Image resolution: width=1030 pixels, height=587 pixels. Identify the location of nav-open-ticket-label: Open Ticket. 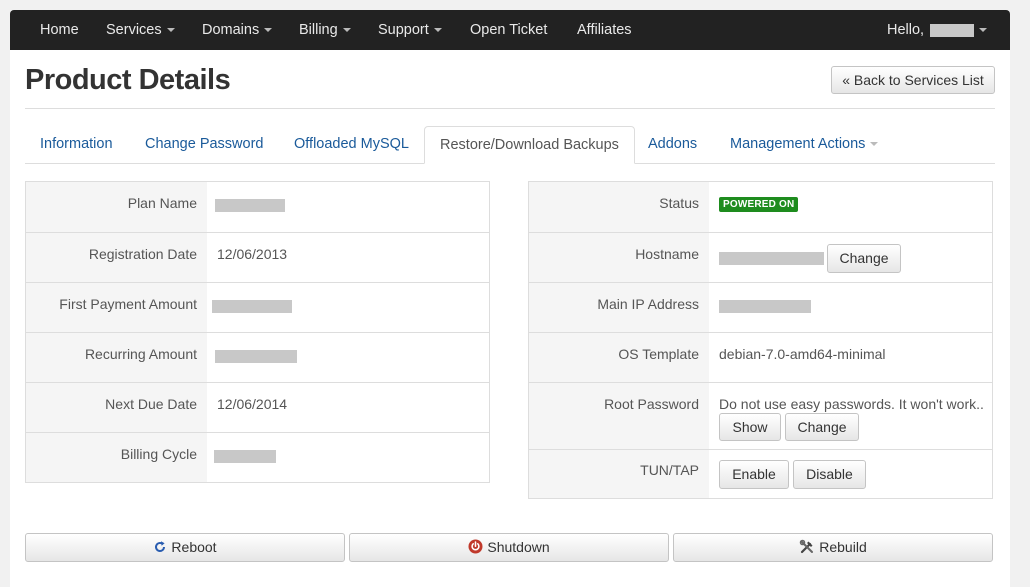
(509, 30).